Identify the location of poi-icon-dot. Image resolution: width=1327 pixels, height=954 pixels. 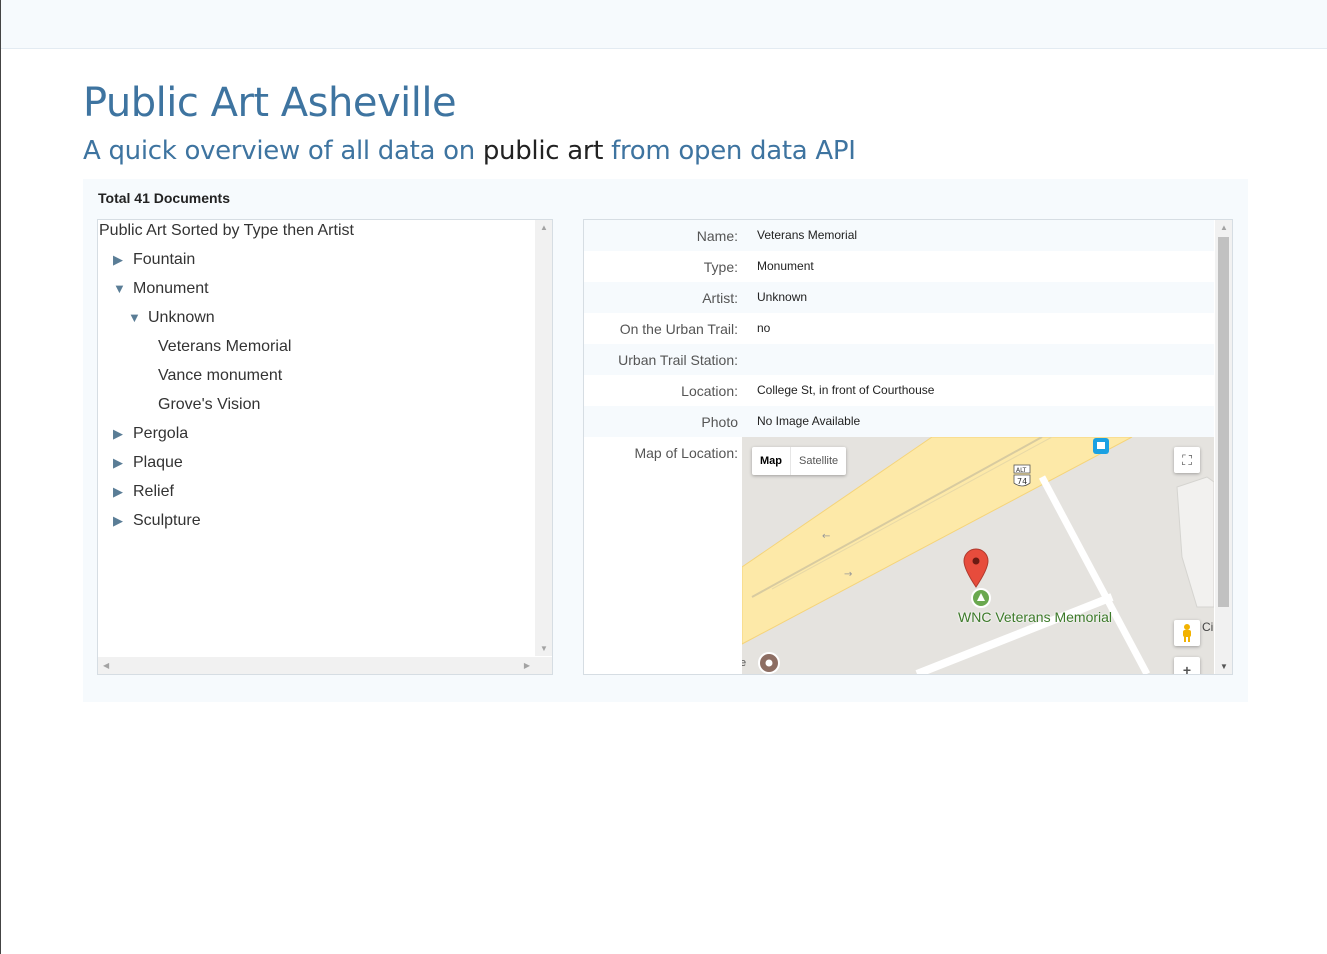
(769, 663).